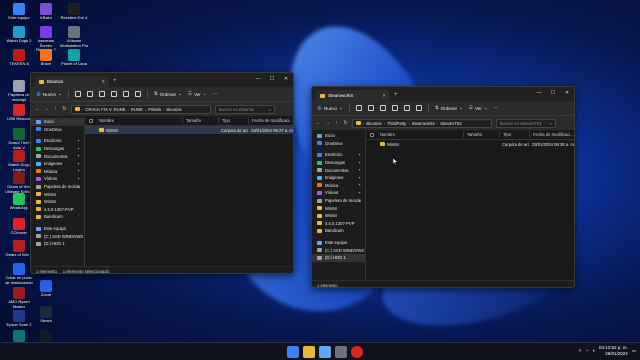 This screenshot has width=640, height=360. What do you see at coordinates (46, 289) in the screenshot?
I see `desktop-icon: Zoom` at bounding box center [46, 289].